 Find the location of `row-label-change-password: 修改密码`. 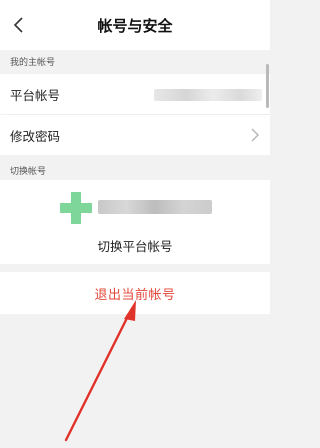

row-label-change-password: 修改密码 is located at coordinates (35, 136).